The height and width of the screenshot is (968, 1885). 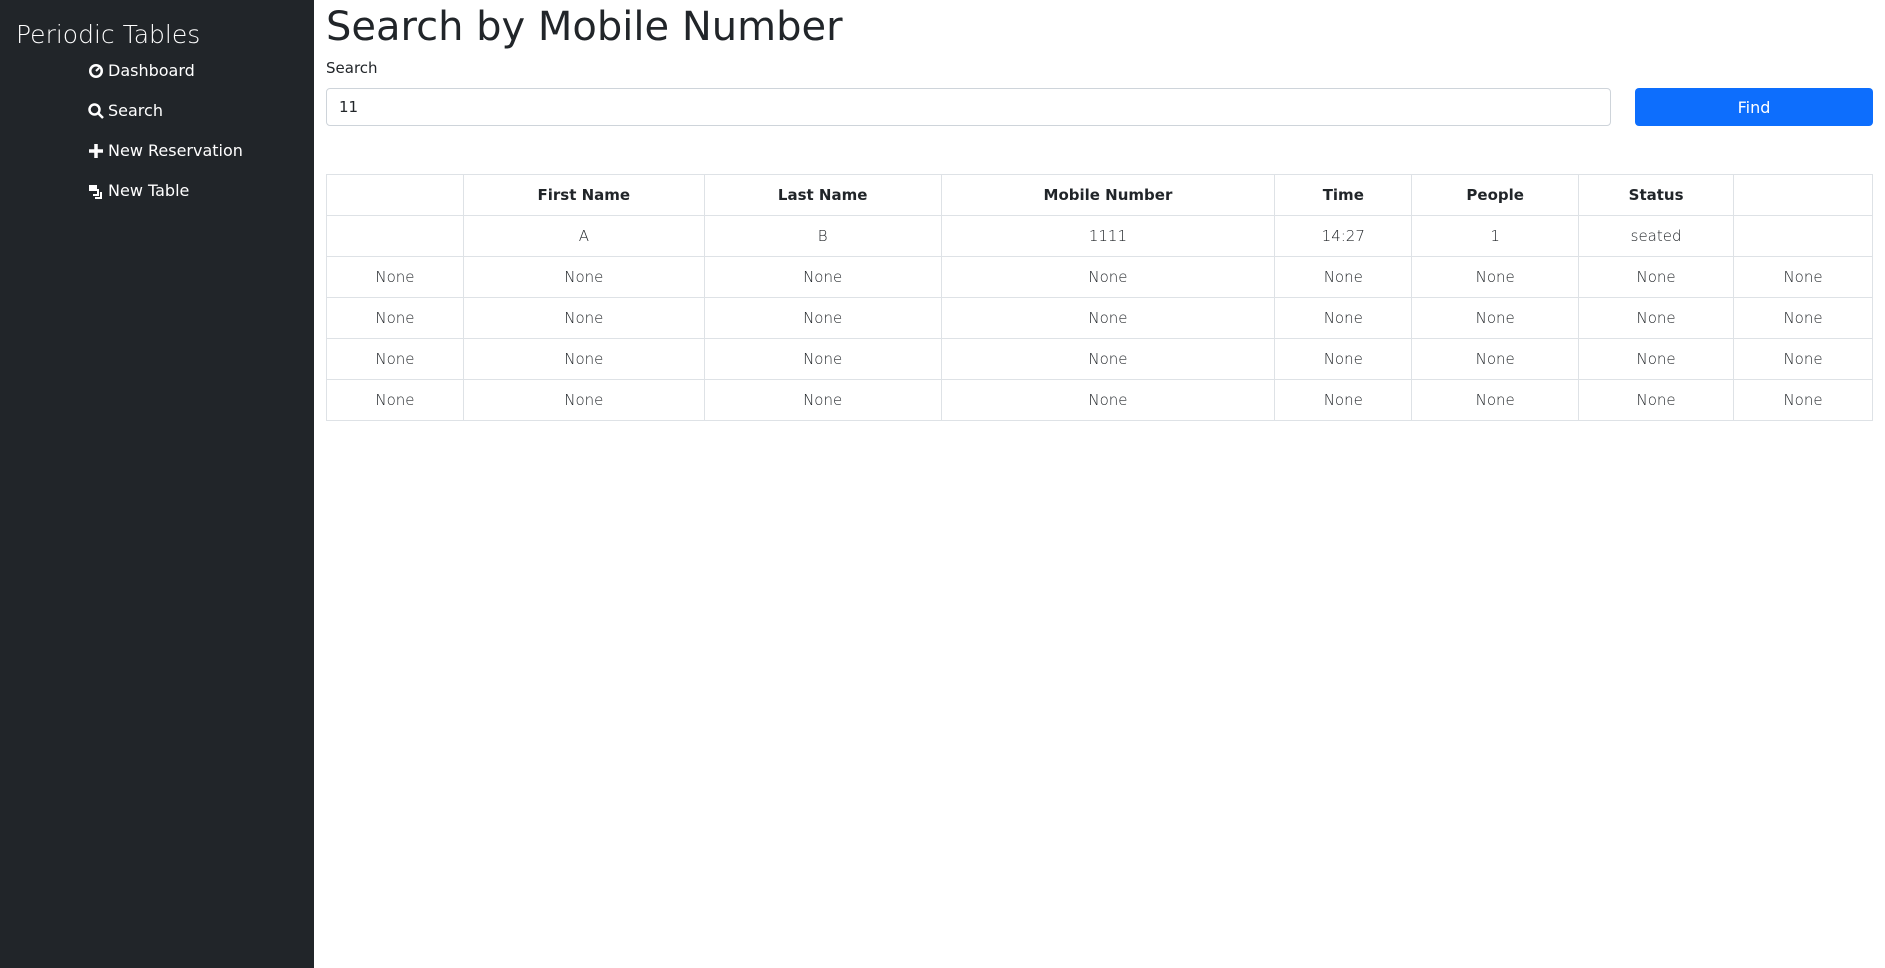 What do you see at coordinates (96, 150) in the screenshot?
I see `plus-icon` at bounding box center [96, 150].